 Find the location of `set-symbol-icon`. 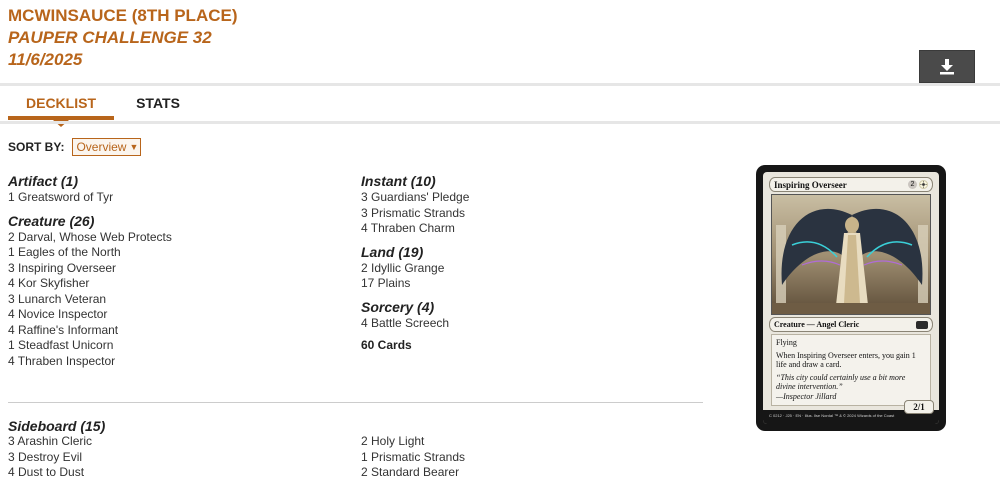

set-symbol-icon is located at coordinates (922, 324).